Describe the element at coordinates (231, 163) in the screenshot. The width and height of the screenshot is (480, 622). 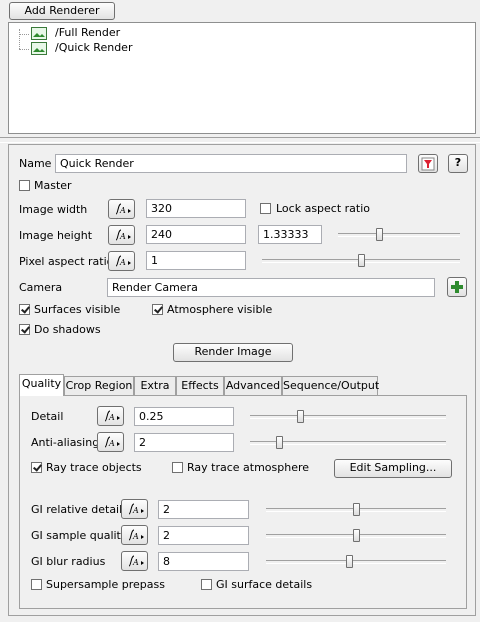
I see `name-field: Quick Render` at that location.